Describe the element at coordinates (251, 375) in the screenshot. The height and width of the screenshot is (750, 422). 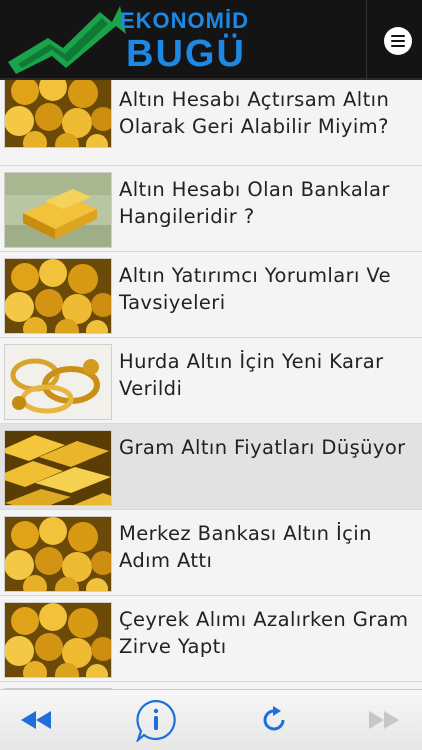
I see `article-title: Hurda Altın İçin Yeni Karar Verildi` at that location.